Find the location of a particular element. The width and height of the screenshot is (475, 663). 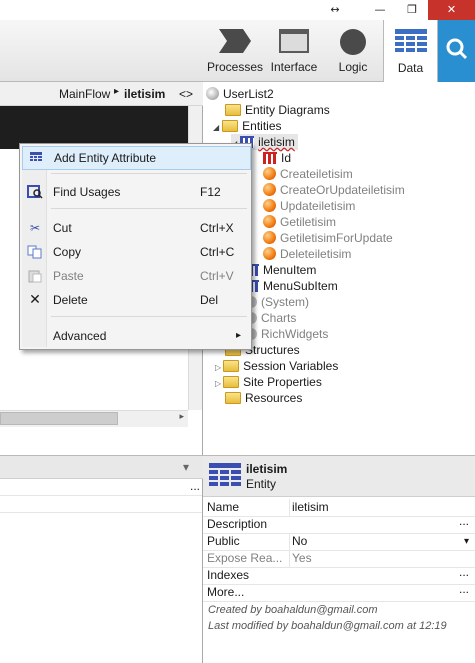

tree-item-action: Getiletisim is located at coordinates (299, 222).